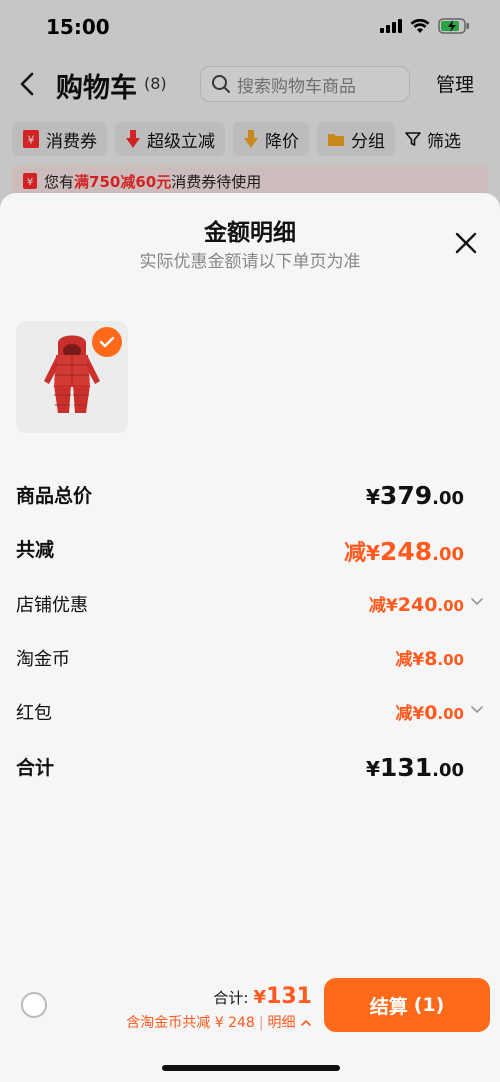  What do you see at coordinates (35, 550) in the screenshot?
I see `row-label: 共减` at bounding box center [35, 550].